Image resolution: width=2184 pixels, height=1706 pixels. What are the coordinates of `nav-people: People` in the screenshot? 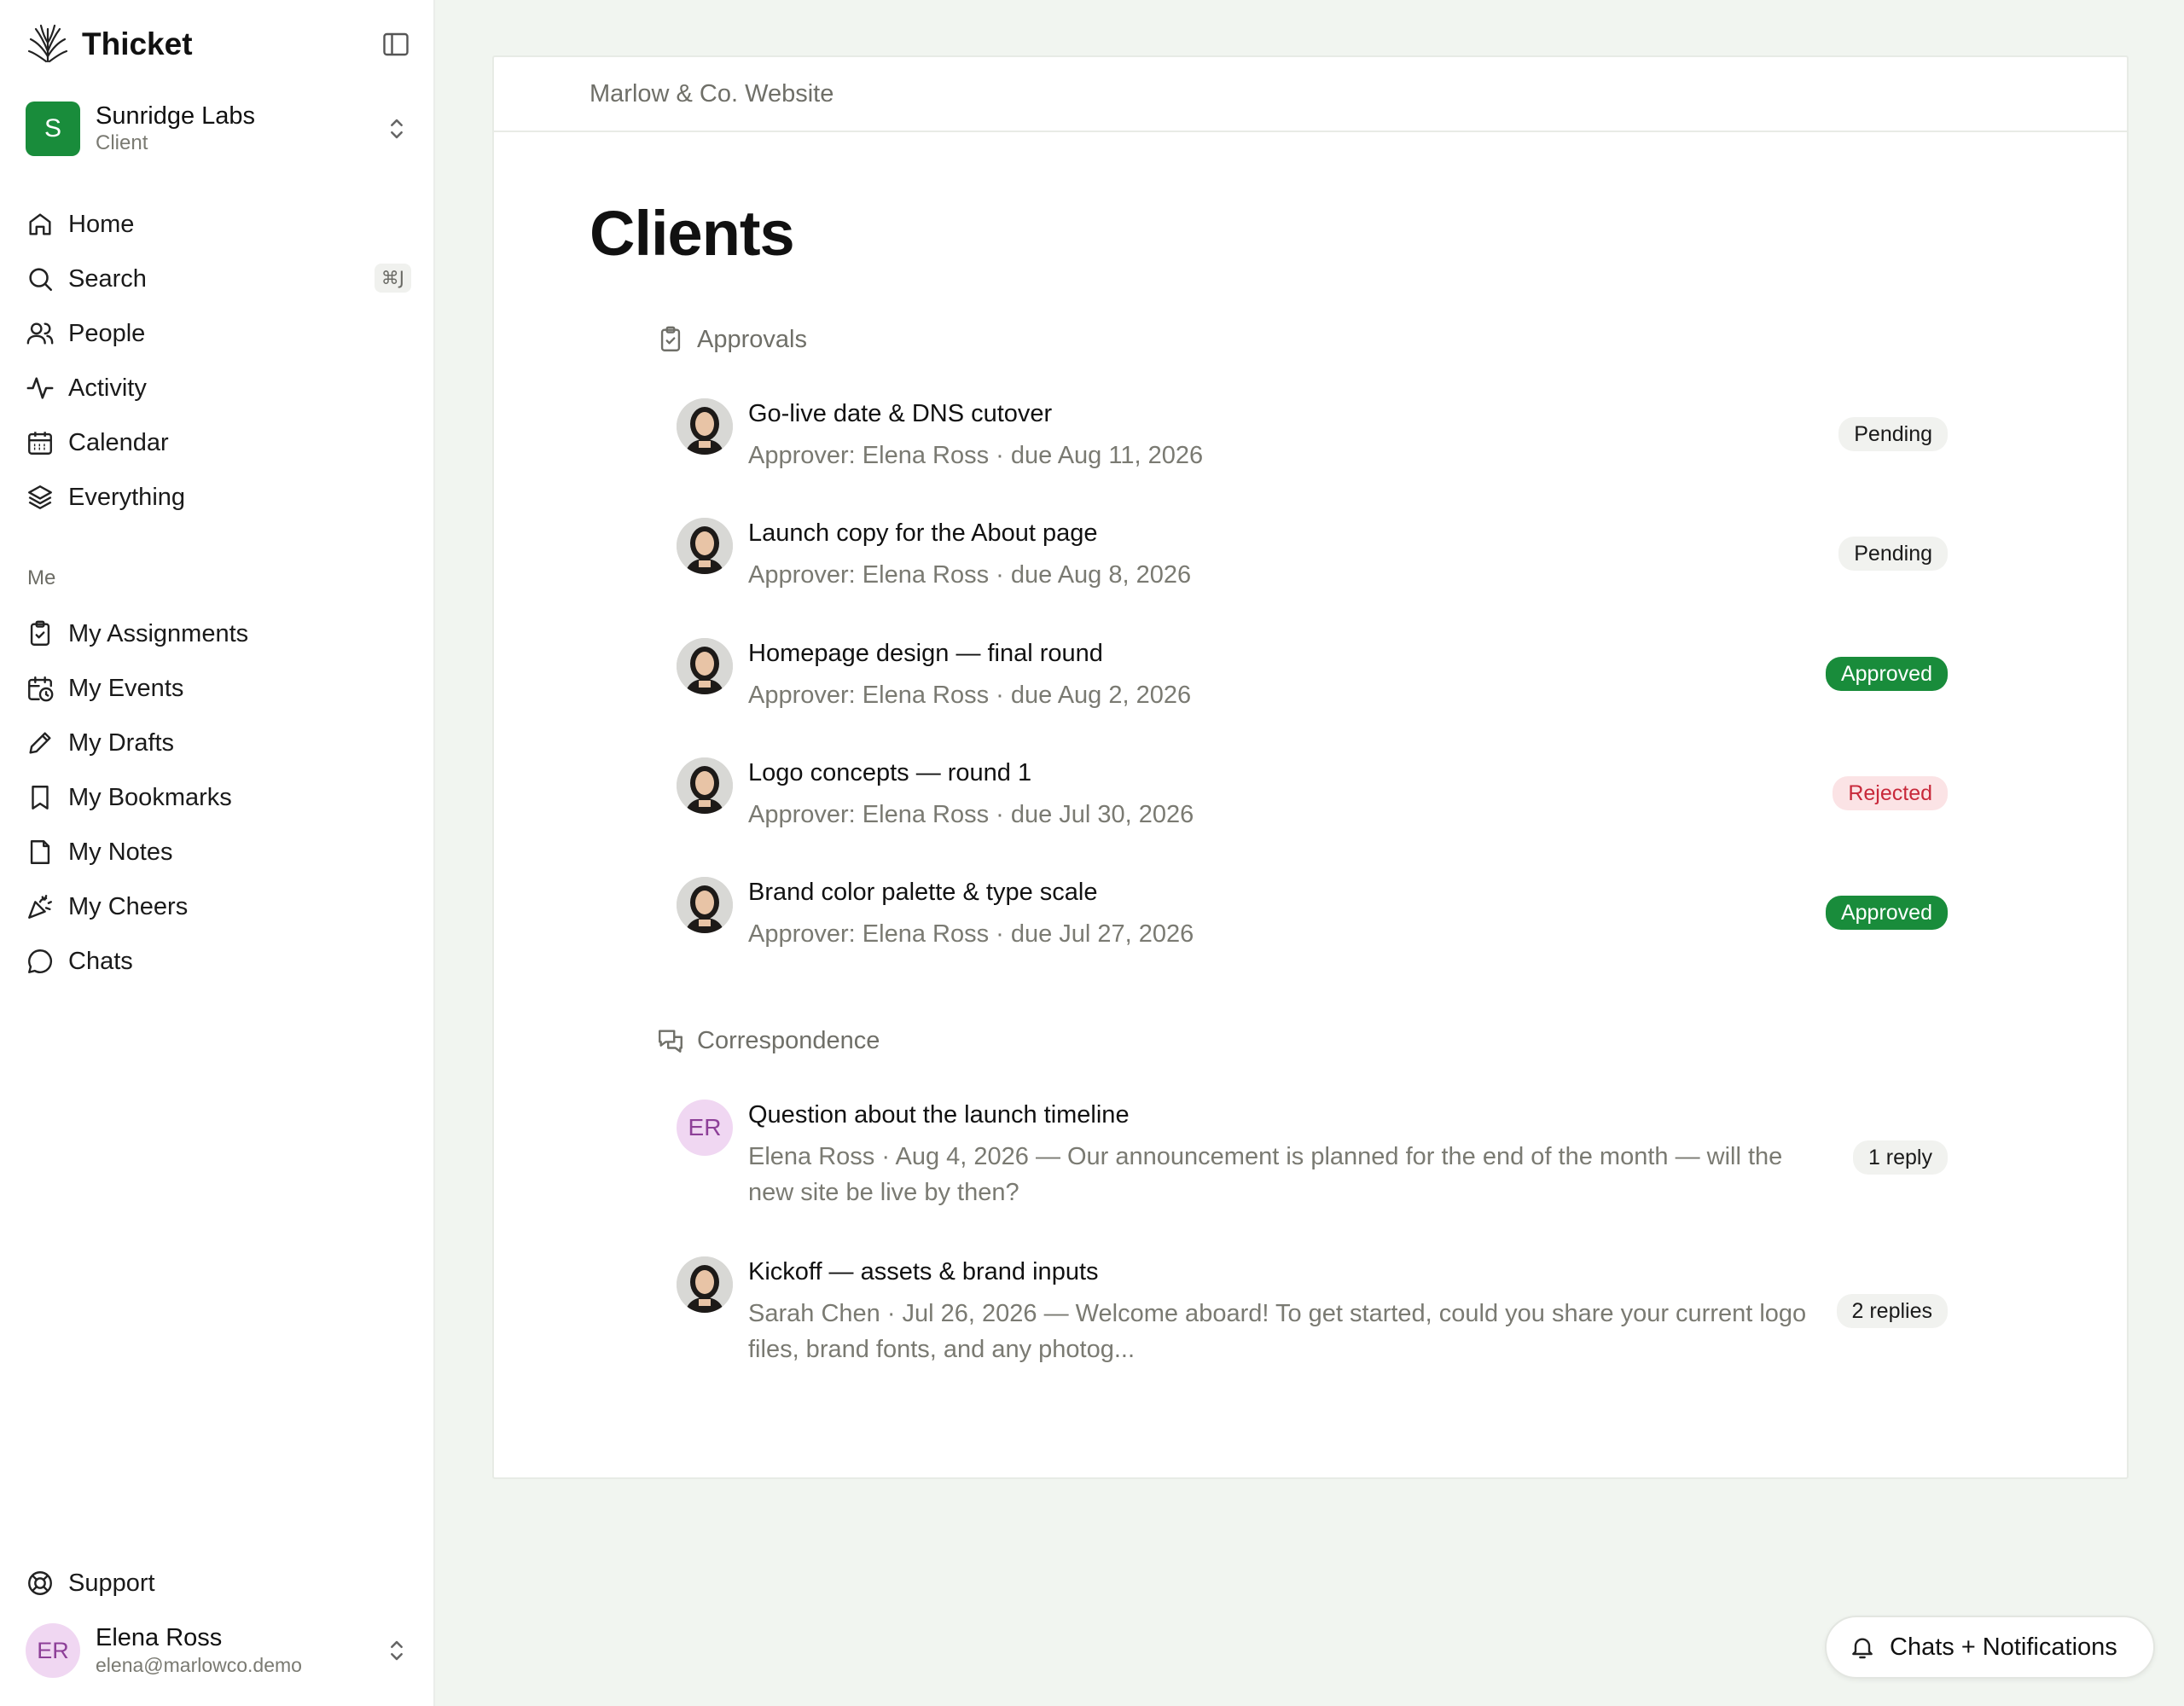 It's located at (218, 333).